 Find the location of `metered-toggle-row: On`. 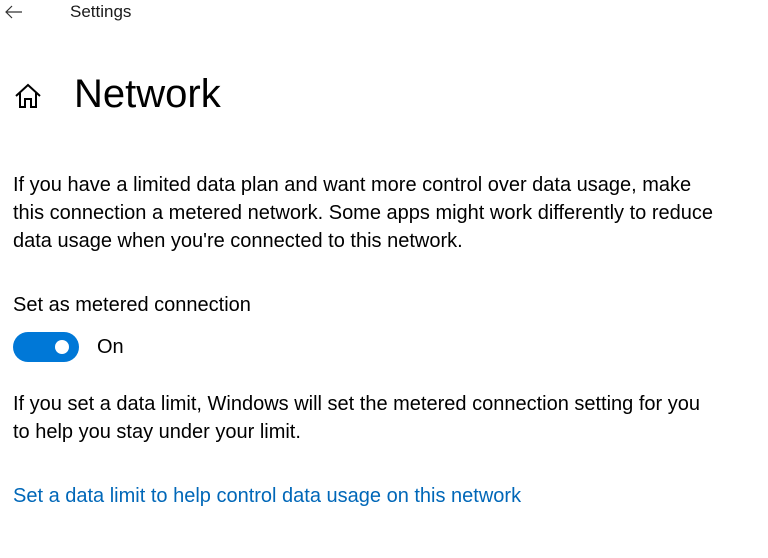

metered-toggle-row: On is located at coordinates (68, 347).